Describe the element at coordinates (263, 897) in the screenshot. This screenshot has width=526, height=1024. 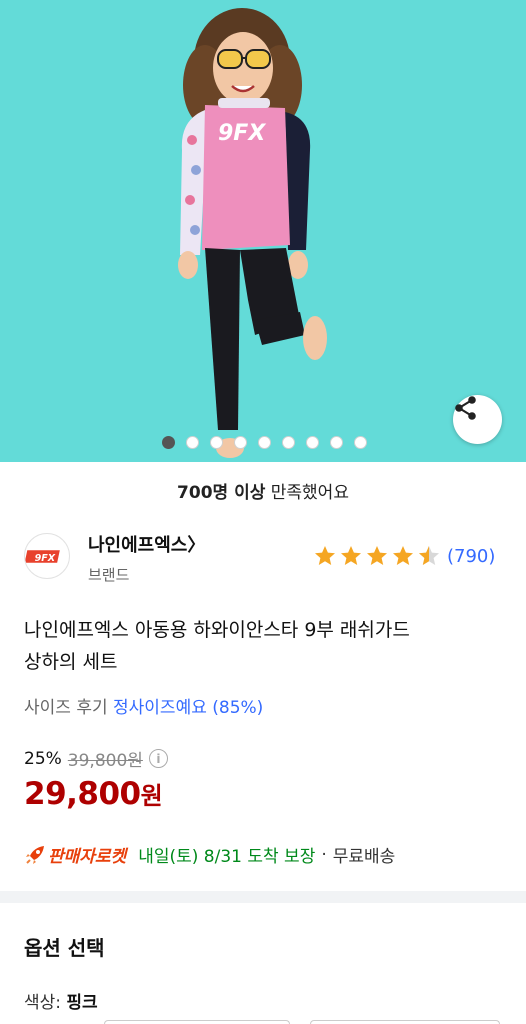
I see `section-divider` at that location.